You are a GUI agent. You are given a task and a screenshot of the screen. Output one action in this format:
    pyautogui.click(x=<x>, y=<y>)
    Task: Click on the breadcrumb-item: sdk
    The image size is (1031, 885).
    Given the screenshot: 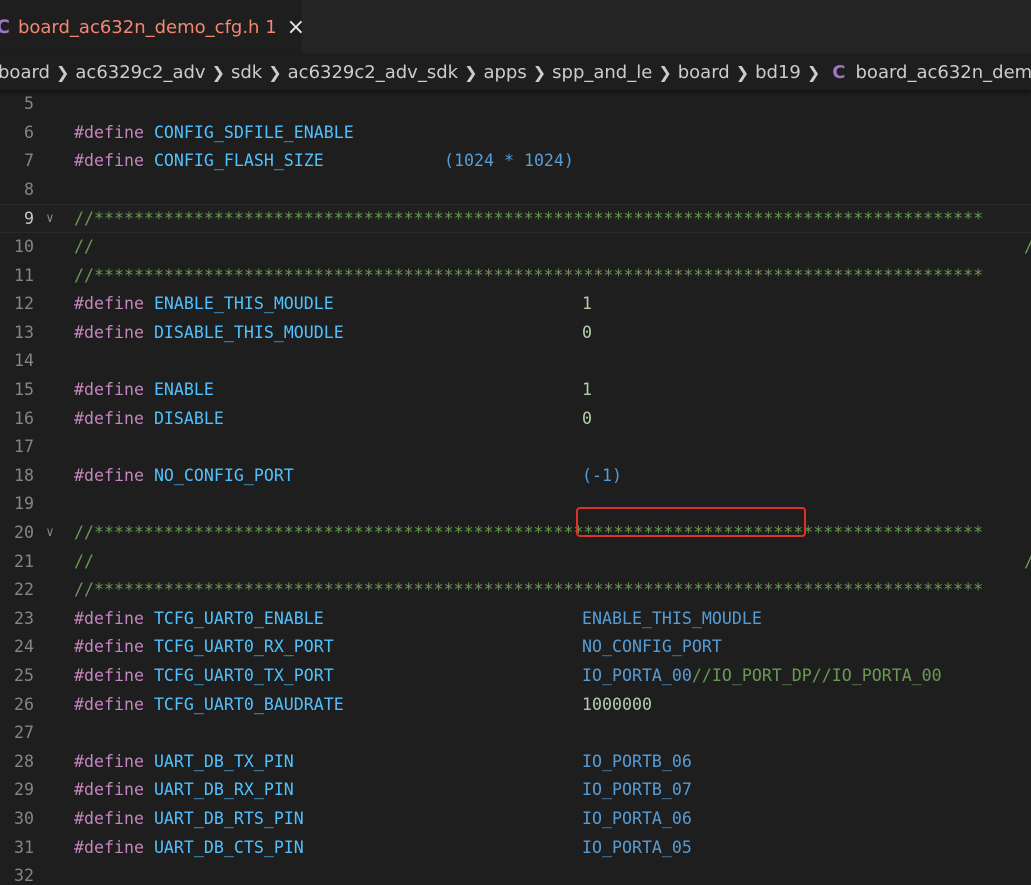 What is the action you would take?
    pyautogui.click(x=246, y=72)
    